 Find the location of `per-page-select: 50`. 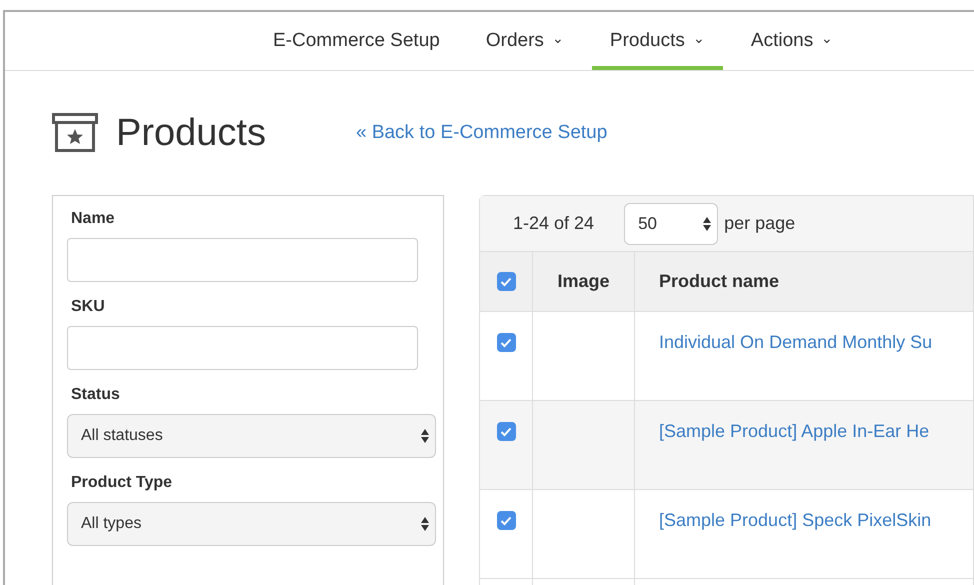

per-page-select: 50 is located at coordinates (671, 223).